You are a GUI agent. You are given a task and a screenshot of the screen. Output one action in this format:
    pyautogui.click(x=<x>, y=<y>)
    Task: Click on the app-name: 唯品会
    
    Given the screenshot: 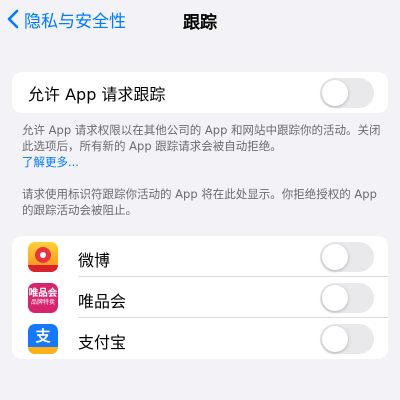 What is the action you would take?
    pyautogui.click(x=102, y=301)
    